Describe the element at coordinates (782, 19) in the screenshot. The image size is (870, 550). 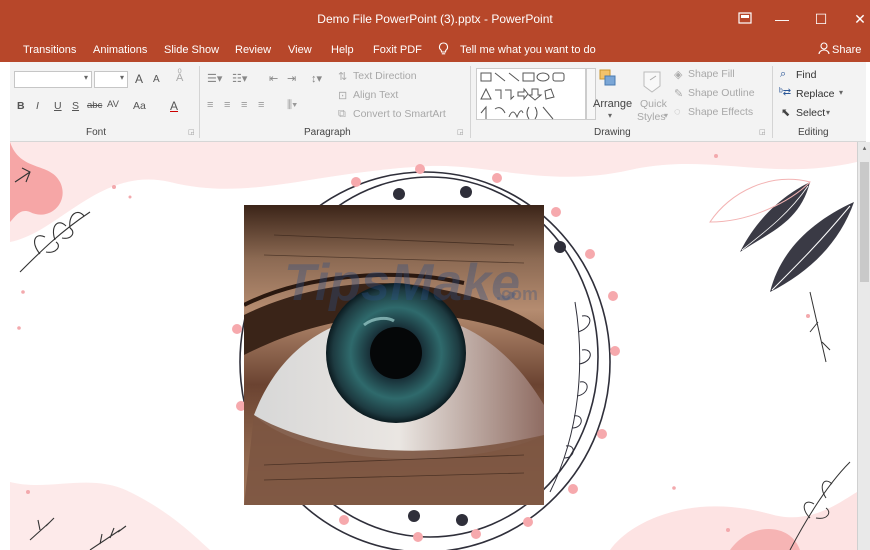
I see `minimize-button: —` at that location.